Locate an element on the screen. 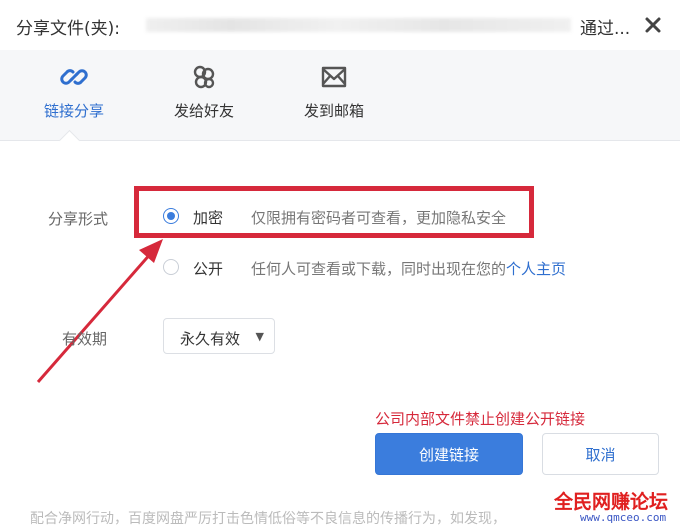 This screenshot has width=680, height=530. link-icon is located at coordinates (74, 77).